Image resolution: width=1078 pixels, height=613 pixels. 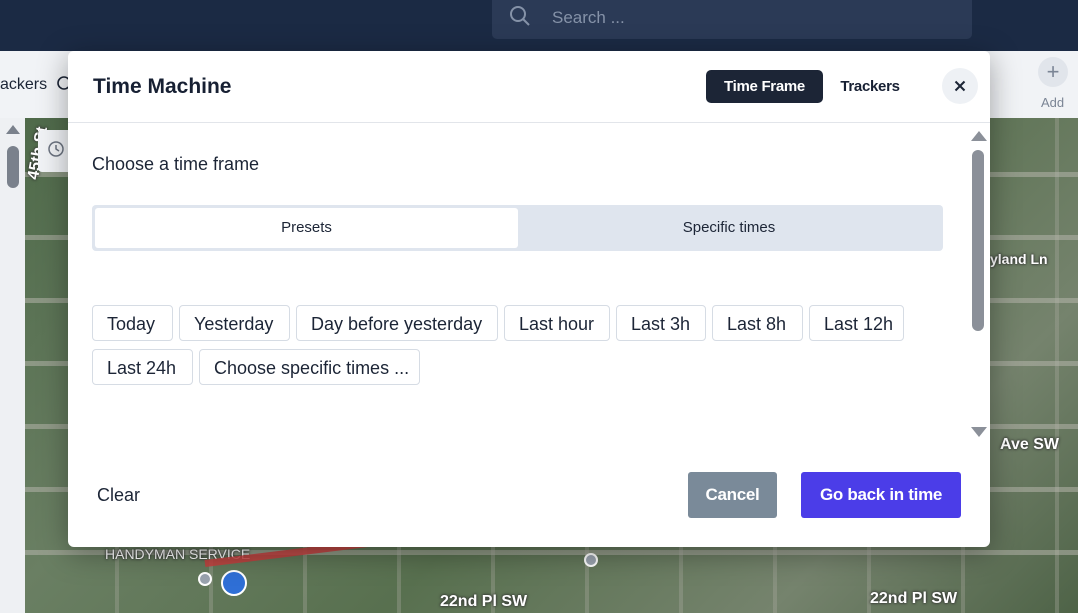 I want to click on close-button, so click(x=960, y=86).